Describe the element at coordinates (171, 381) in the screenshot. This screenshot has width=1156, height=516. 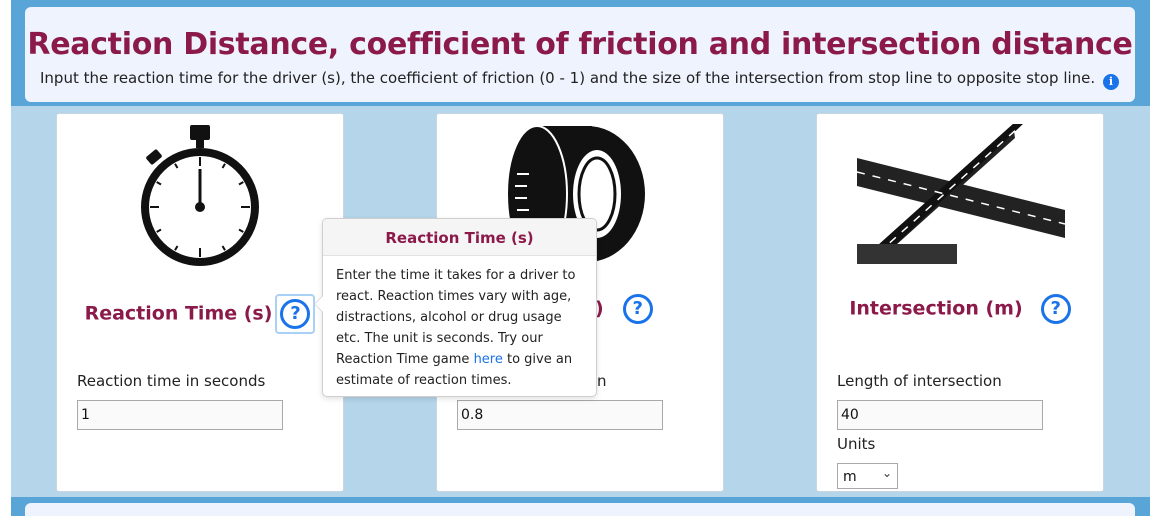
I see `reaction-time-label: Reaction time in seconds` at that location.